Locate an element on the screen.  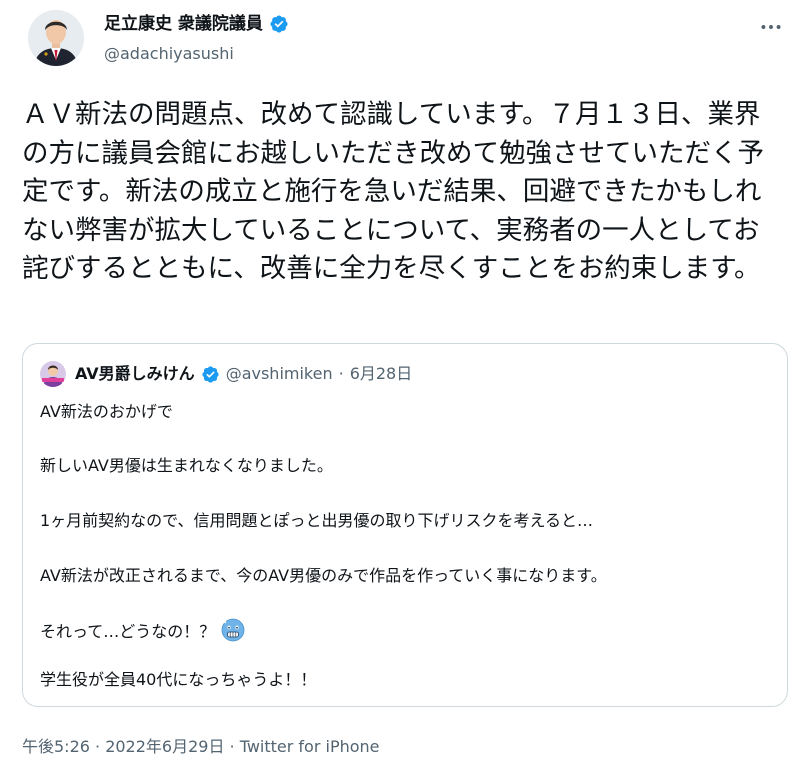
quoted-line: 学生役が全員40代になっちゃうよ！！ is located at coordinates (178, 679).